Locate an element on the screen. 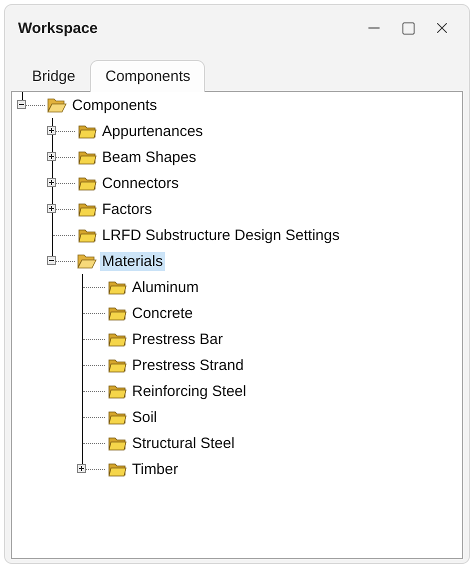 This screenshot has width=476, height=570. tree-item: Connectors is located at coordinates (140, 183).